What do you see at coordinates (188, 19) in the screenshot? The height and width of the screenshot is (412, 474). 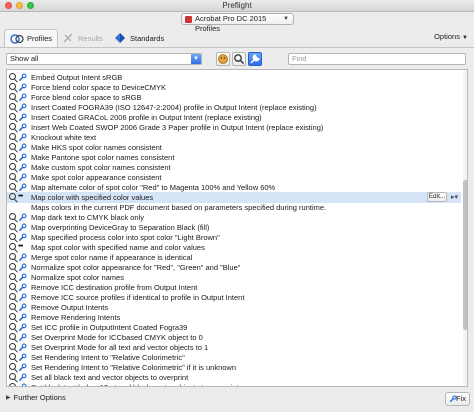 I see `acrobat-icon` at bounding box center [188, 19].